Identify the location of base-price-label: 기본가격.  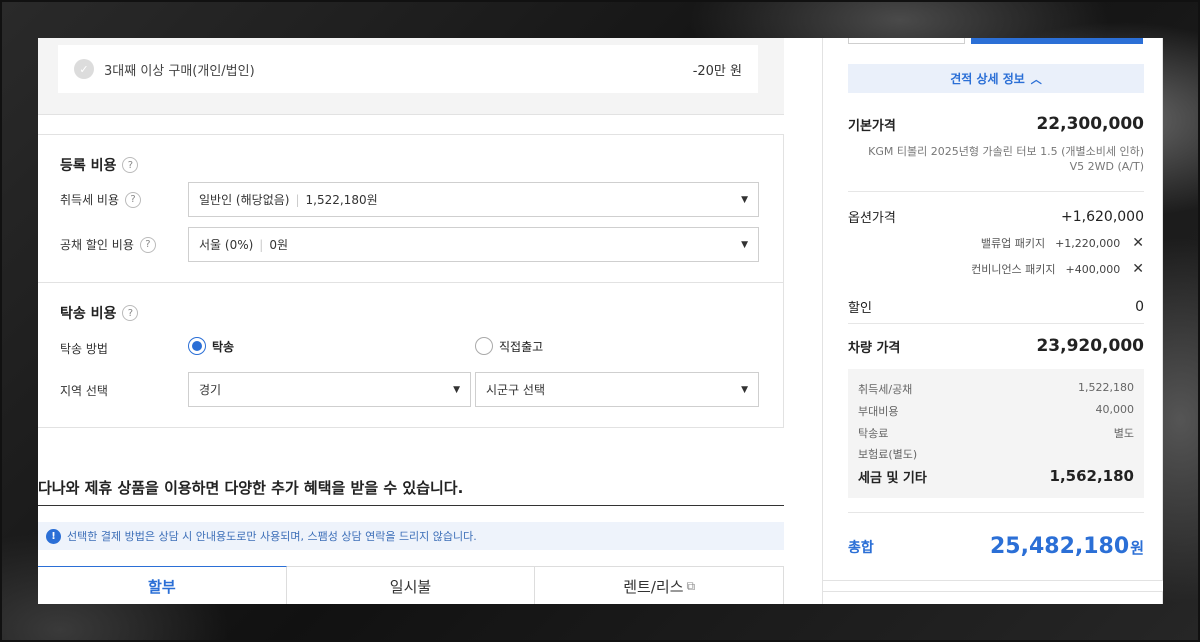
(872, 126).